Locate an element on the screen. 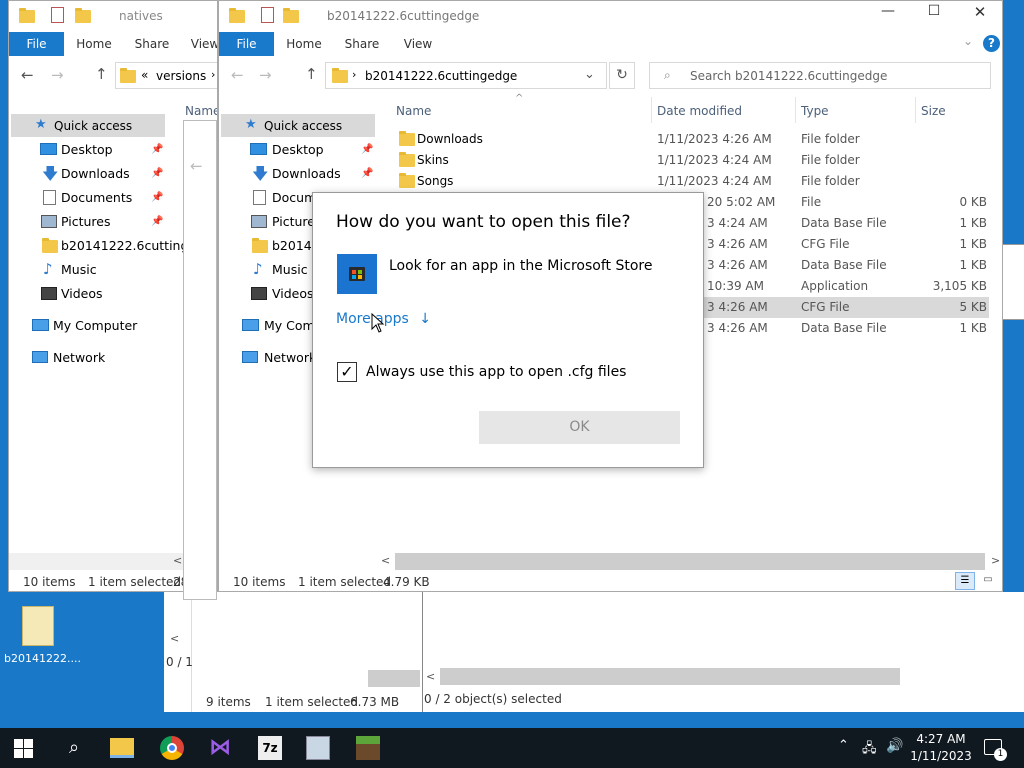 Image resolution: width=1024 pixels, height=768 pixels. address-bar: « versions › is located at coordinates (166, 75).